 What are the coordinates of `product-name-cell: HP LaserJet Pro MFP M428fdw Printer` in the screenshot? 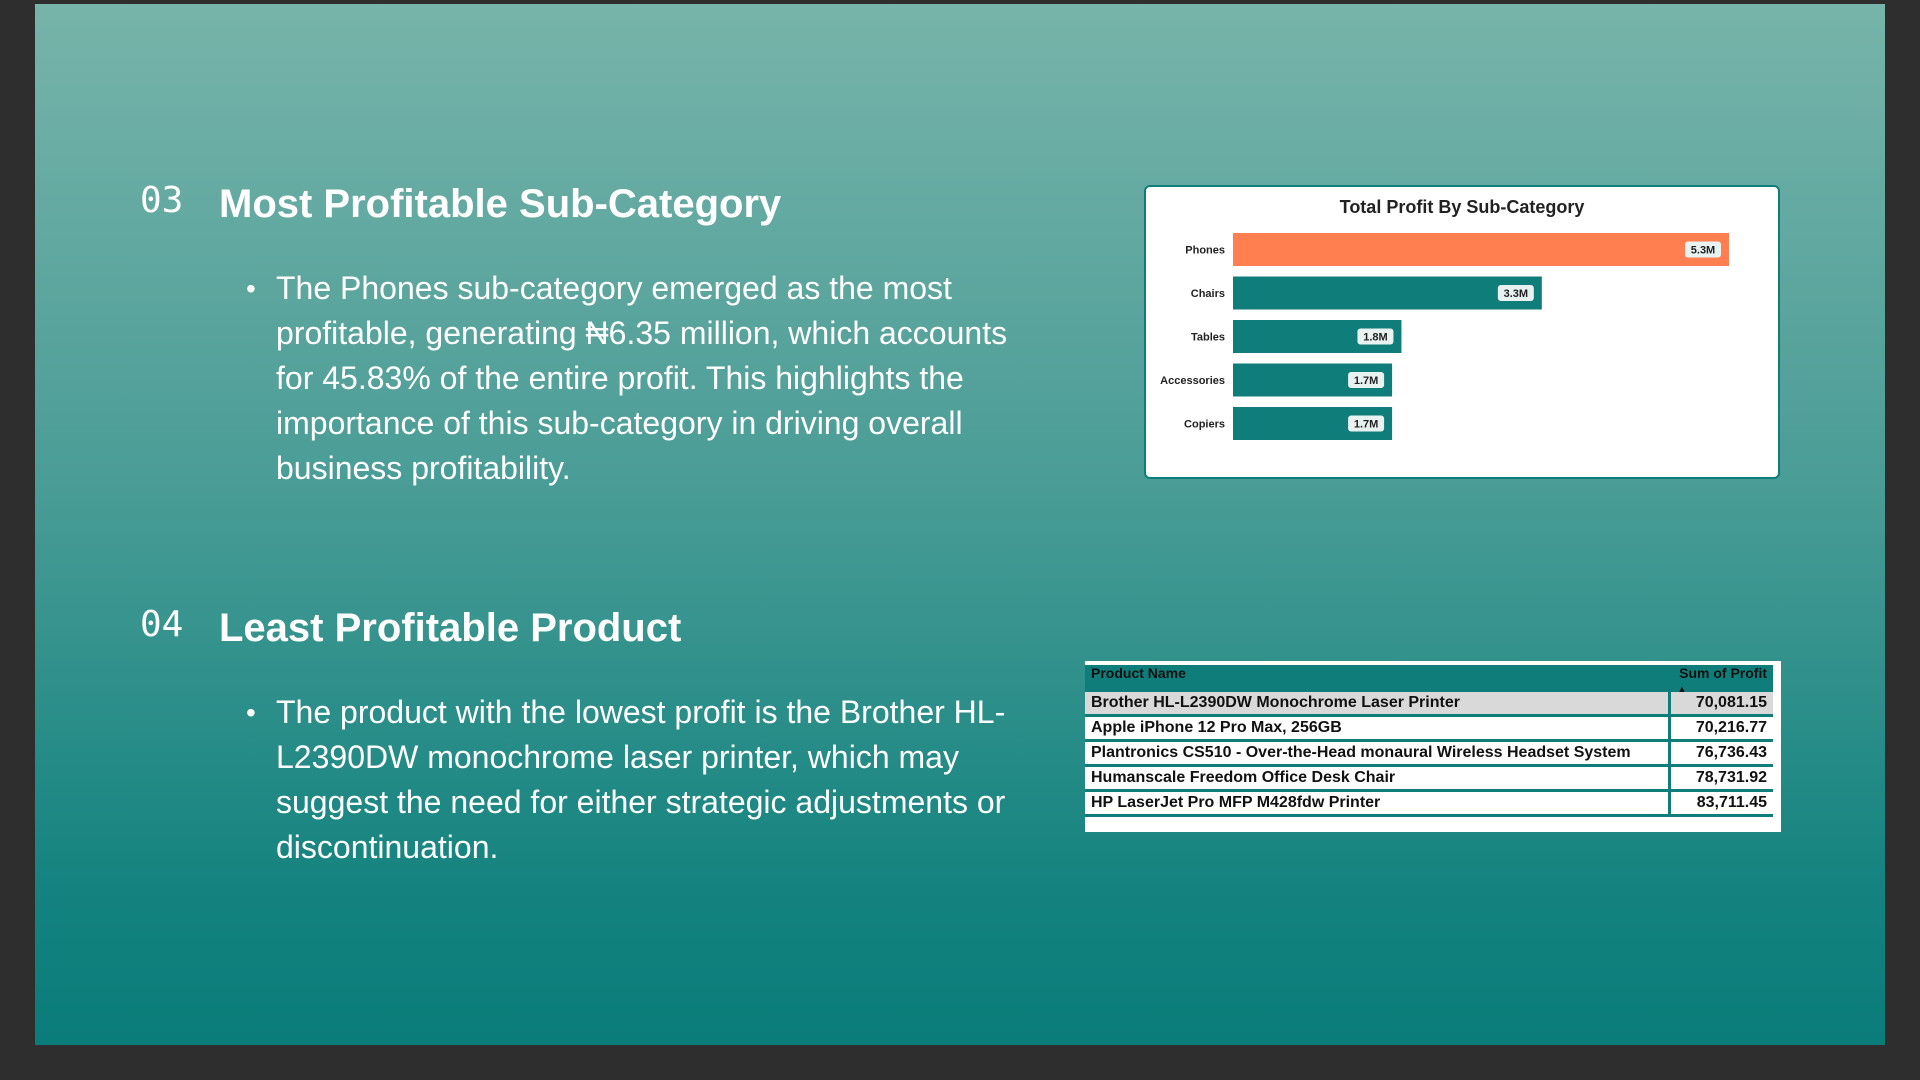 It's located at (1377, 803).